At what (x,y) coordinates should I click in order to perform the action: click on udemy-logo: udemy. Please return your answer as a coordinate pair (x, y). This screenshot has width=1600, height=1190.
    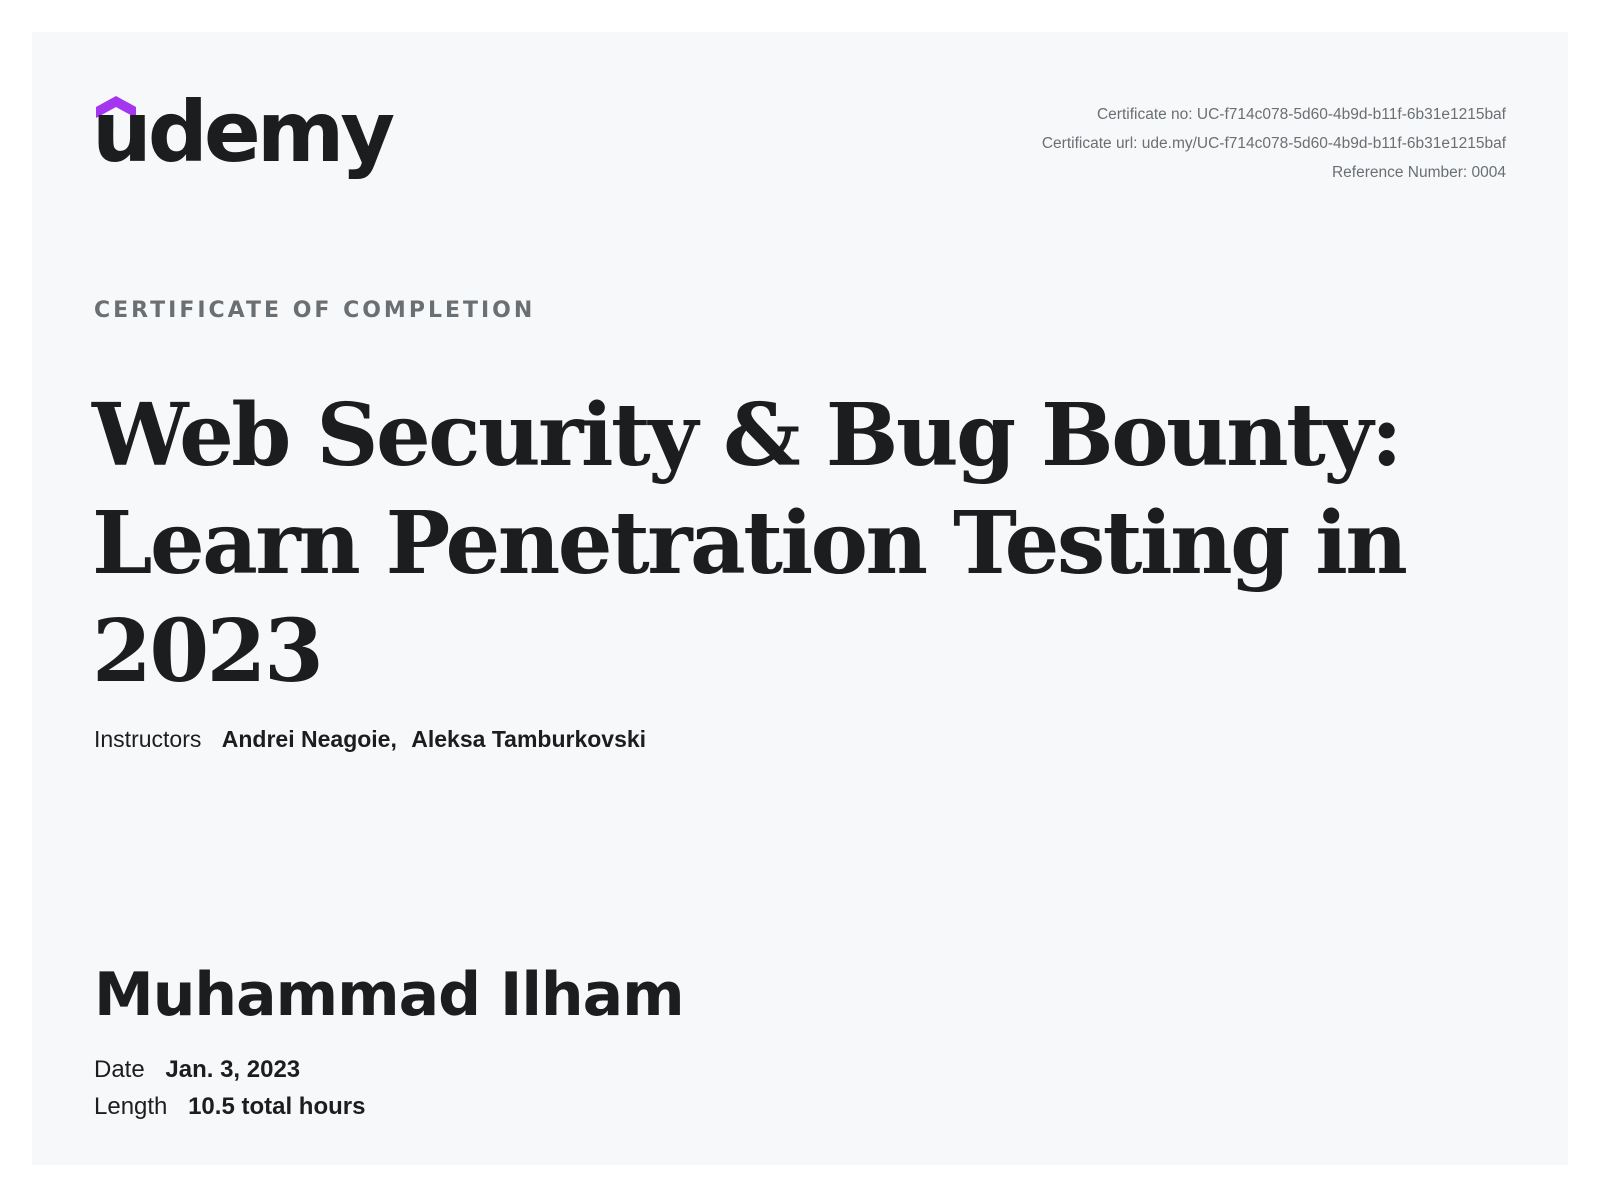
    Looking at the image, I should click on (243, 143).